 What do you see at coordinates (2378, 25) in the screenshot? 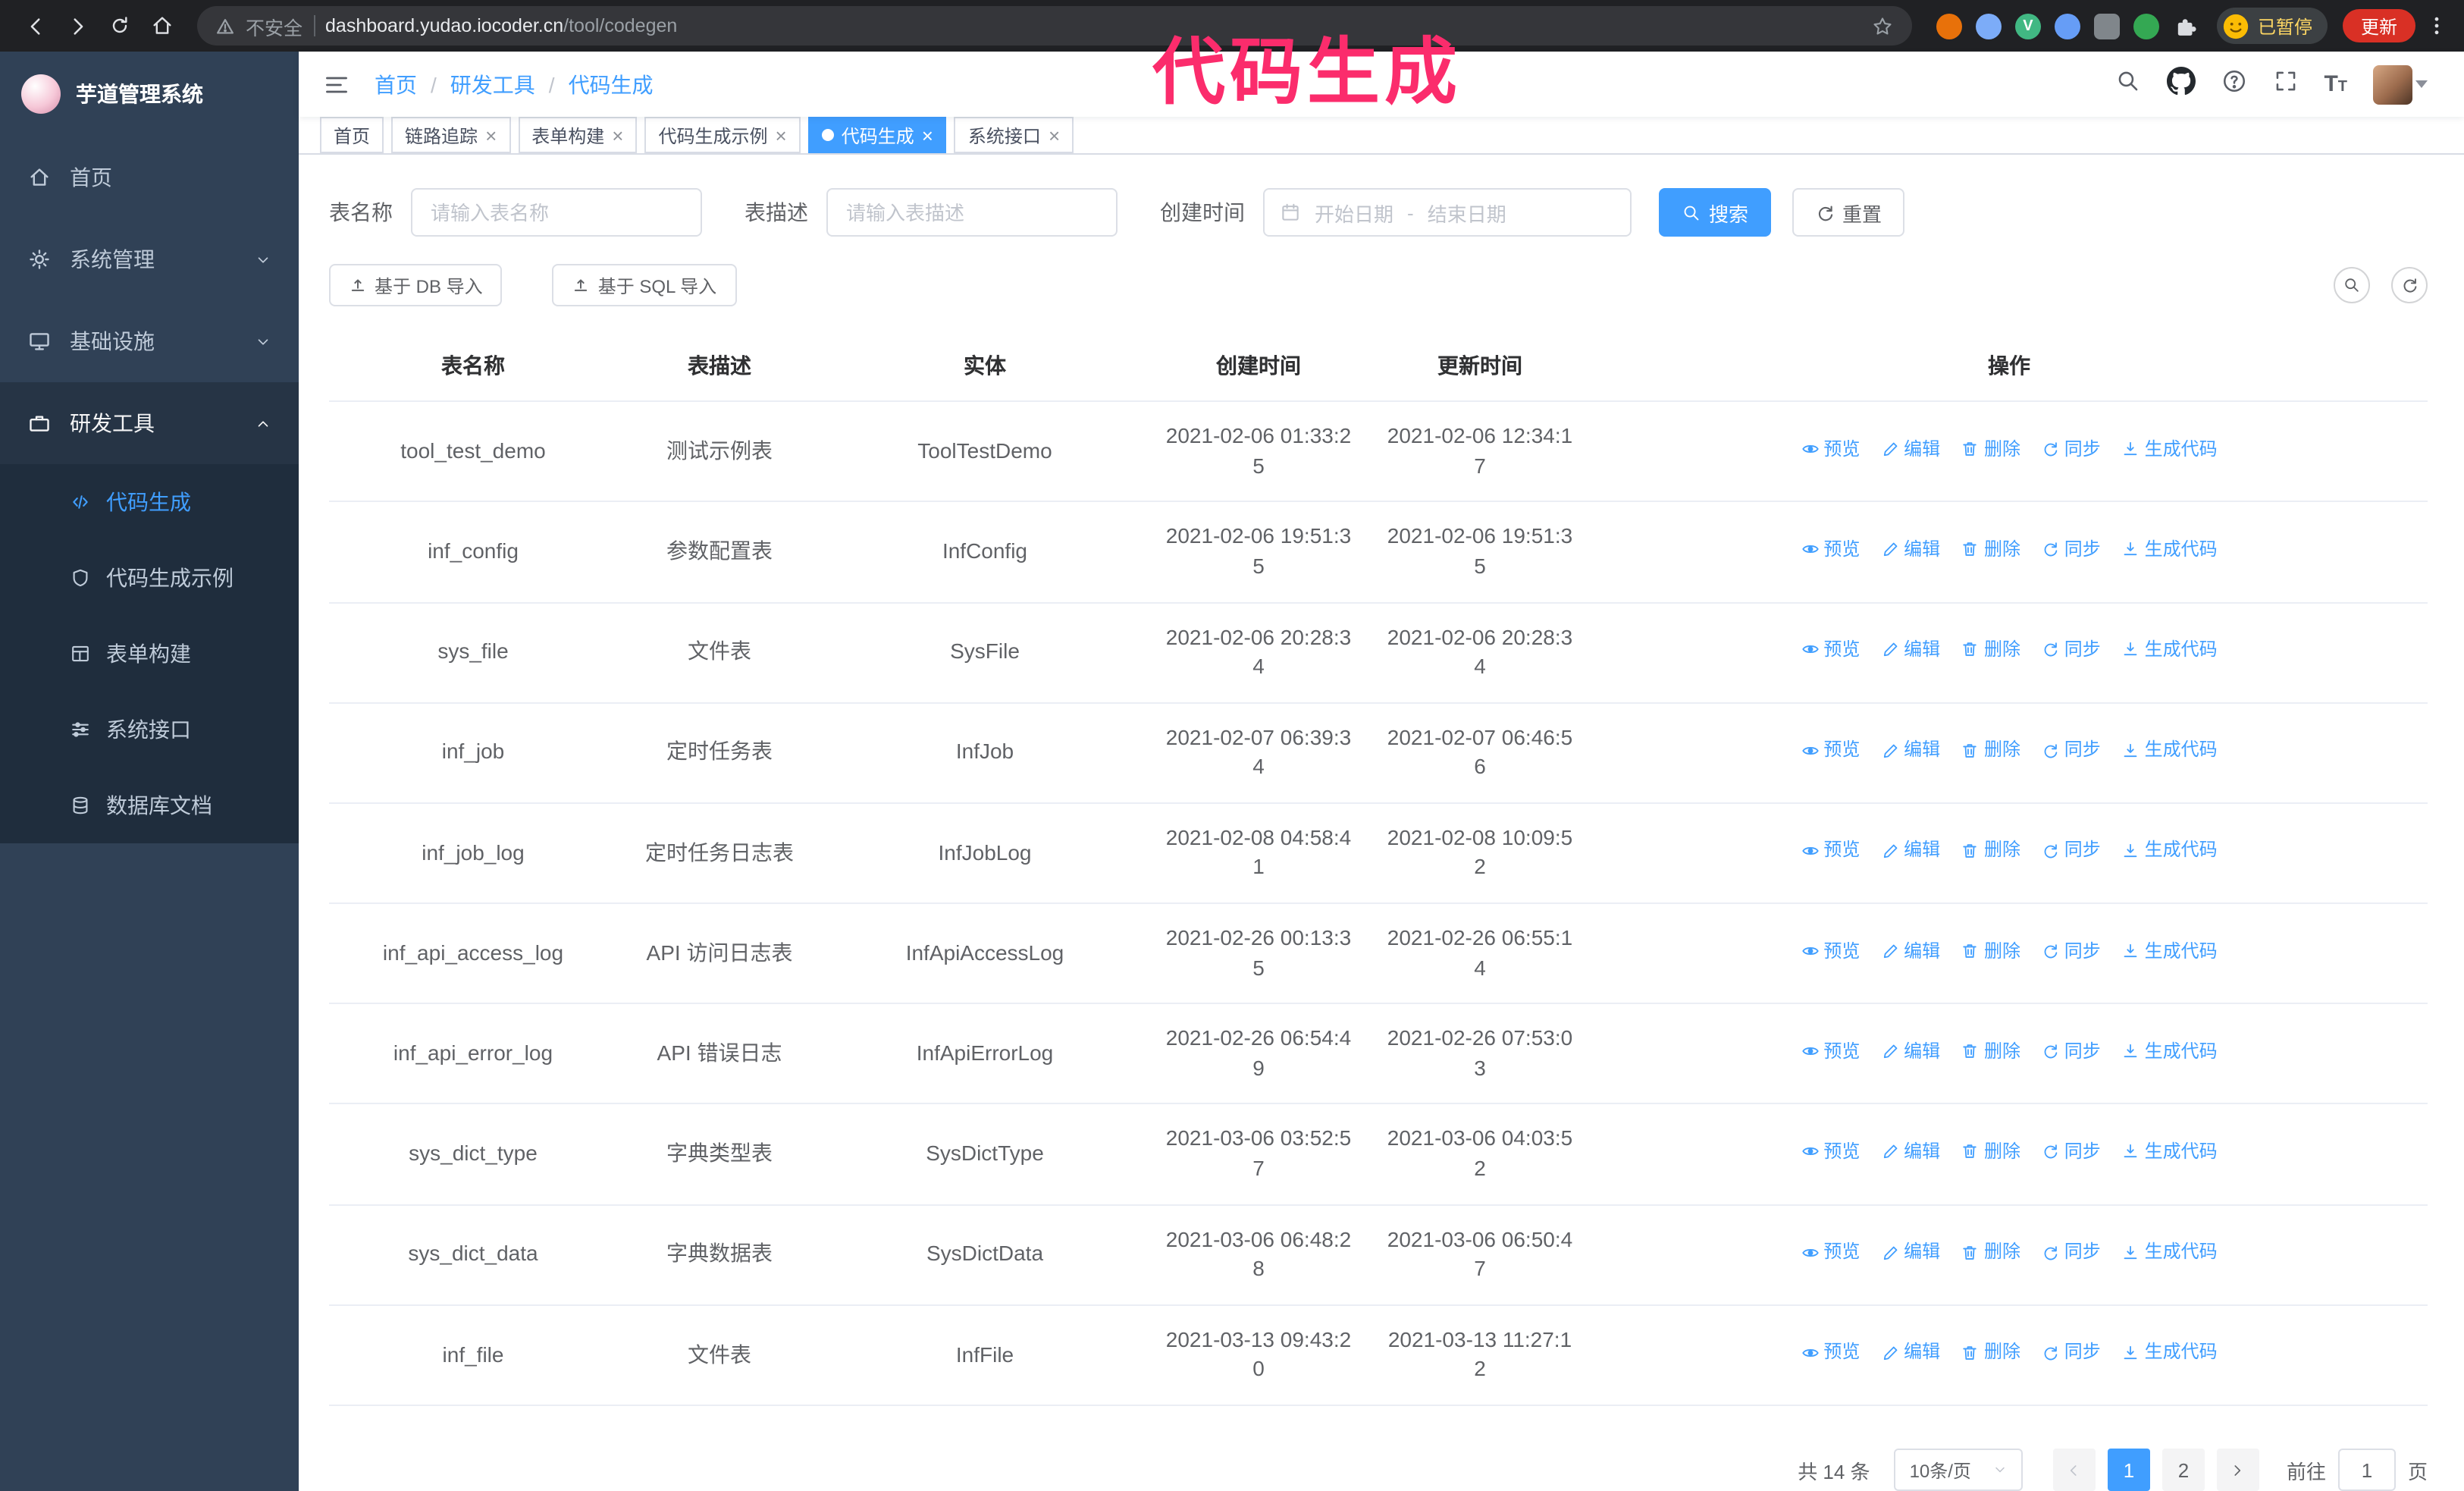
I see `update-button: 更新` at bounding box center [2378, 25].